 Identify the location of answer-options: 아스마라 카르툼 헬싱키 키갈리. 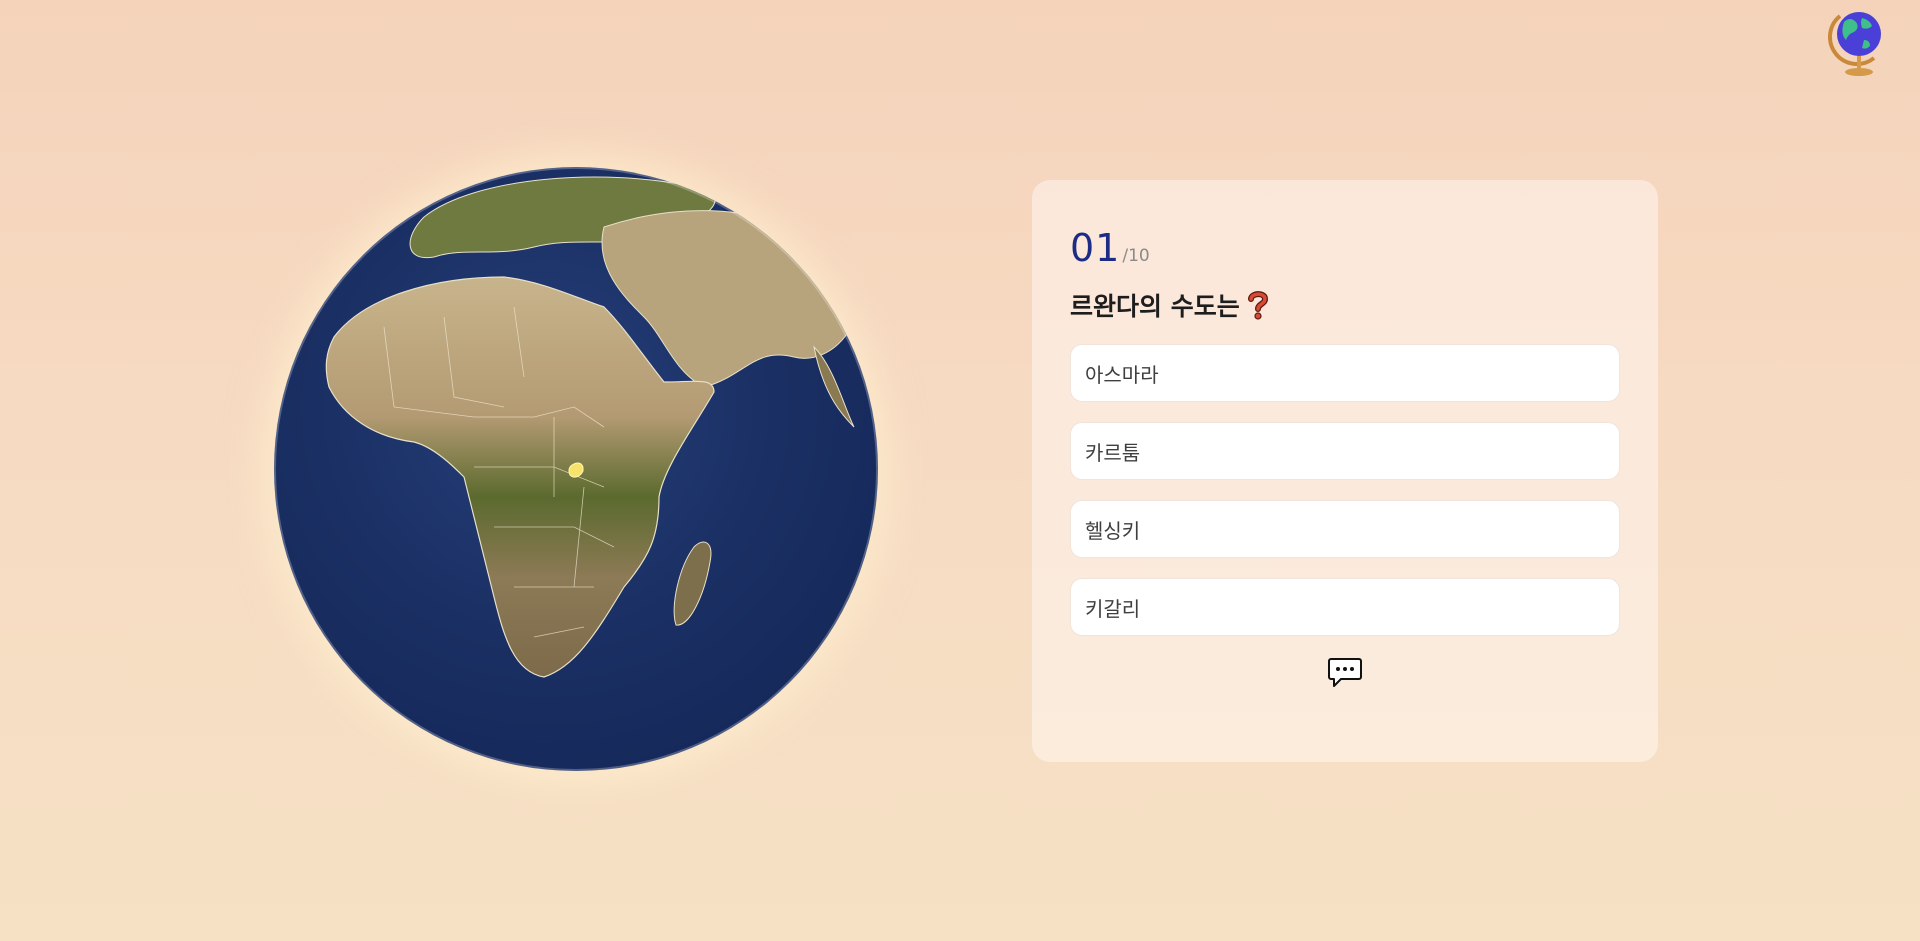
(1345, 490).